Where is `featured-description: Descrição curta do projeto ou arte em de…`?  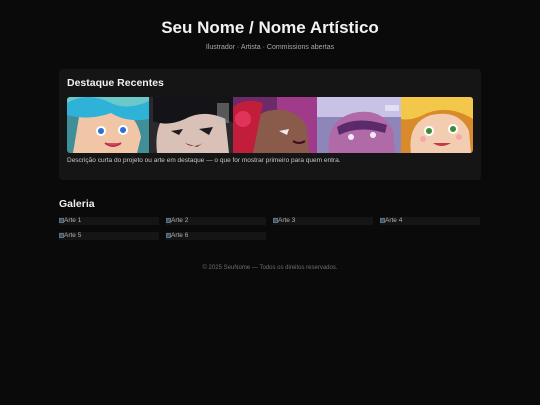 featured-description: Descrição curta do projeto ou arte em de… is located at coordinates (204, 160).